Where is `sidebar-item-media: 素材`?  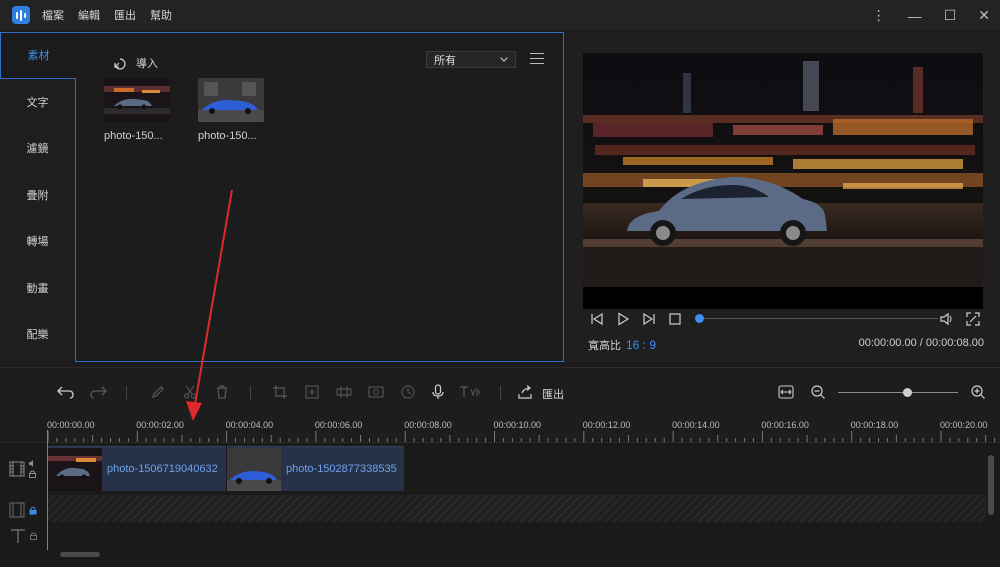
sidebar-item-media: 素材 is located at coordinates (38, 55).